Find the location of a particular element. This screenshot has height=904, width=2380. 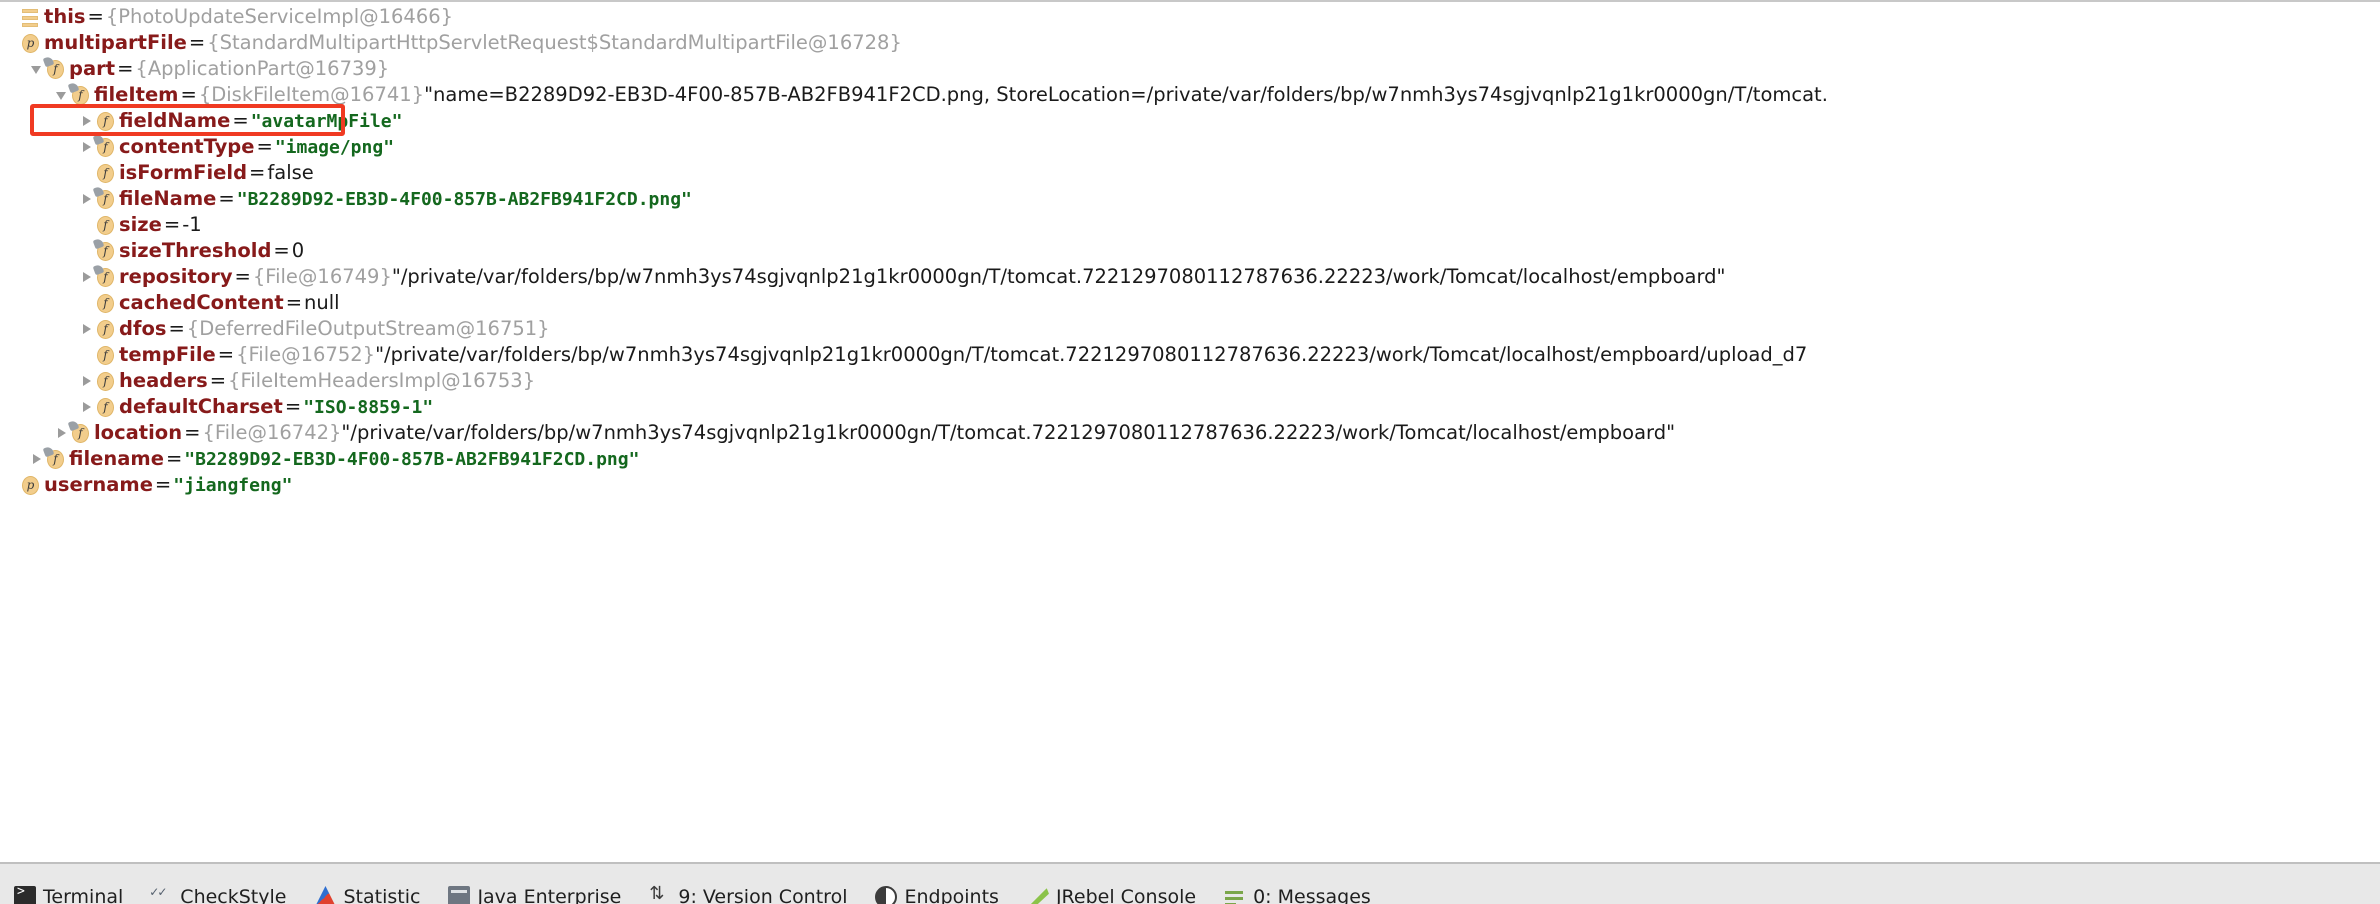

variable-name: cachedContent is located at coordinates (201, 302).